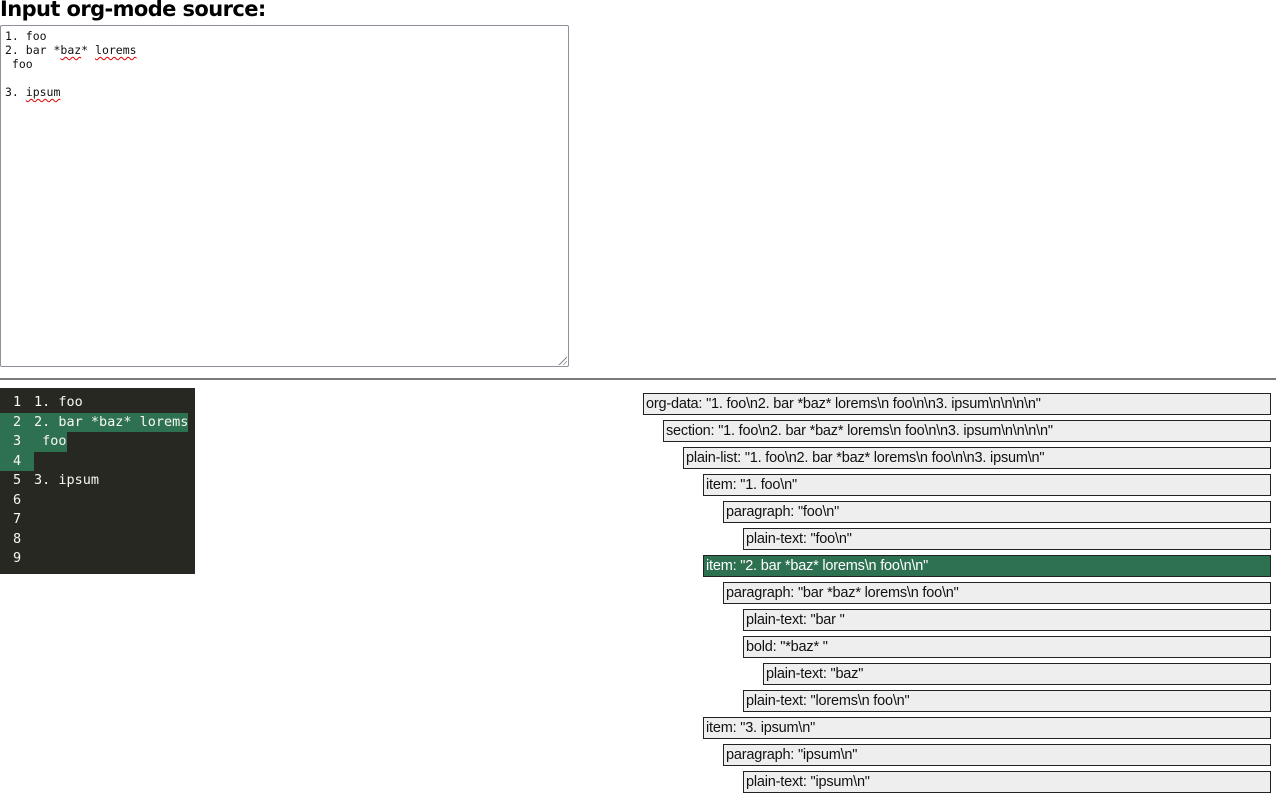 This screenshot has width=1276, height=800. What do you see at coordinates (1007, 647) in the screenshot?
I see `tree-node: bold: "*baz* "` at bounding box center [1007, 647].